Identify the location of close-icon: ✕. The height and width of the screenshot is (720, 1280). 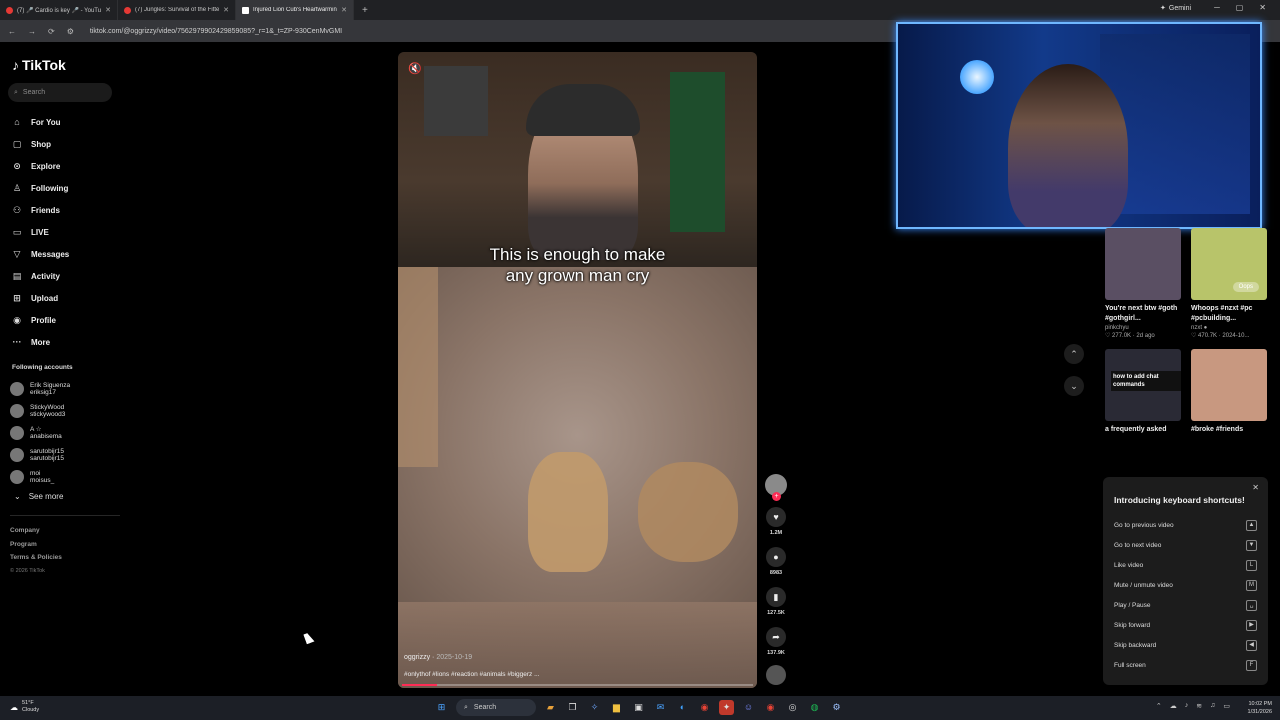
(1255, 487).